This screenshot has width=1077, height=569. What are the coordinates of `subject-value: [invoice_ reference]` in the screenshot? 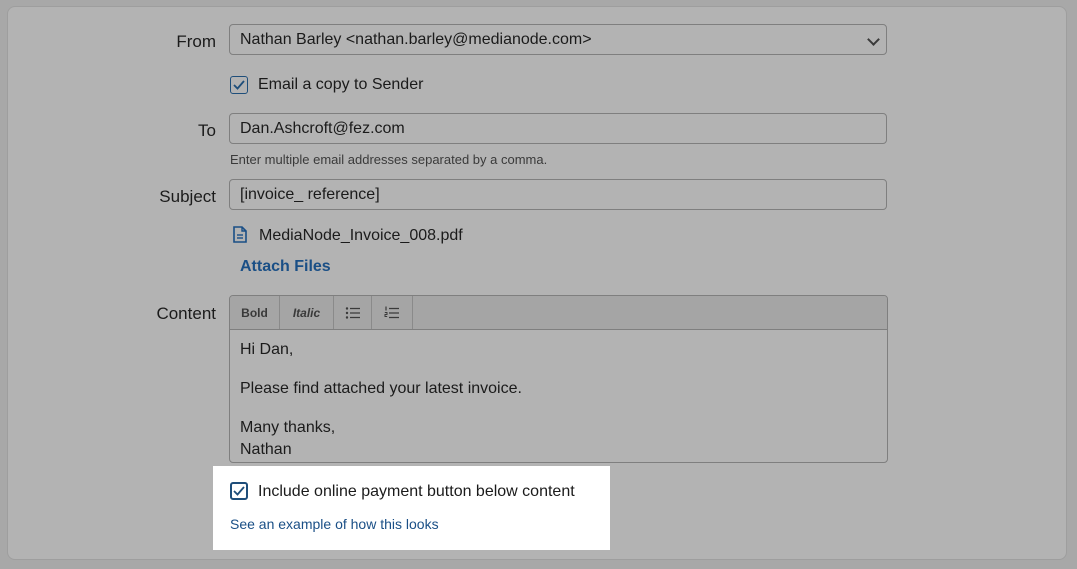 It's located at (310, 194).